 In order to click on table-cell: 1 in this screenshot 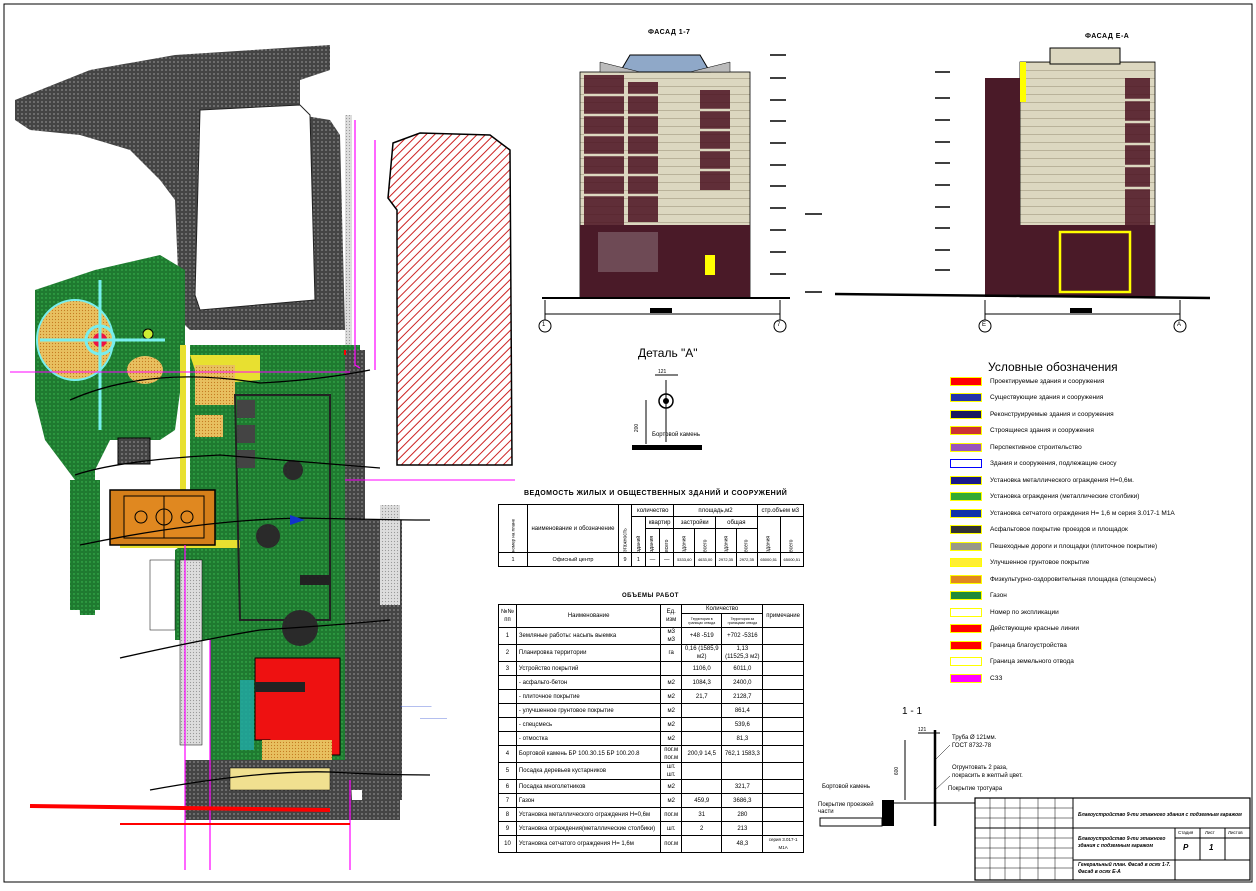, I will do `click(507, 636)`.